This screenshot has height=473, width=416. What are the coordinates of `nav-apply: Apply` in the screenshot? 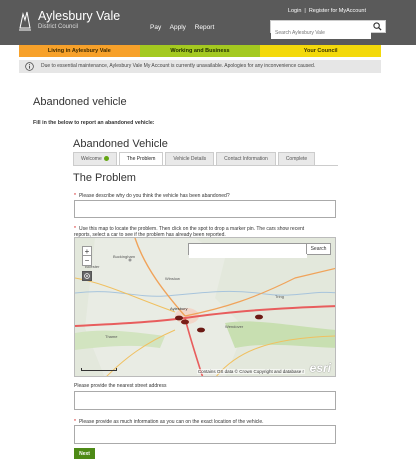 It's located at (178, 27).